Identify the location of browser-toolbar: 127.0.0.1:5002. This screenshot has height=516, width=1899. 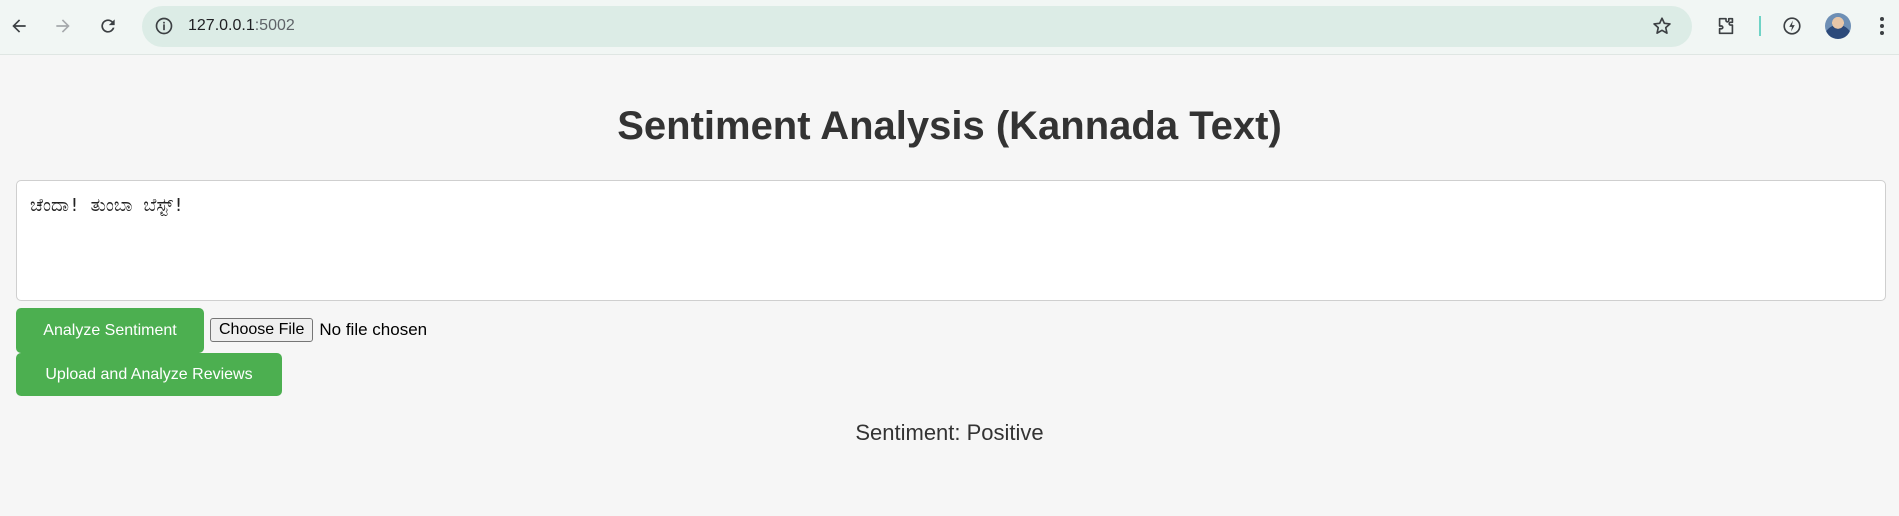
(949, 27).